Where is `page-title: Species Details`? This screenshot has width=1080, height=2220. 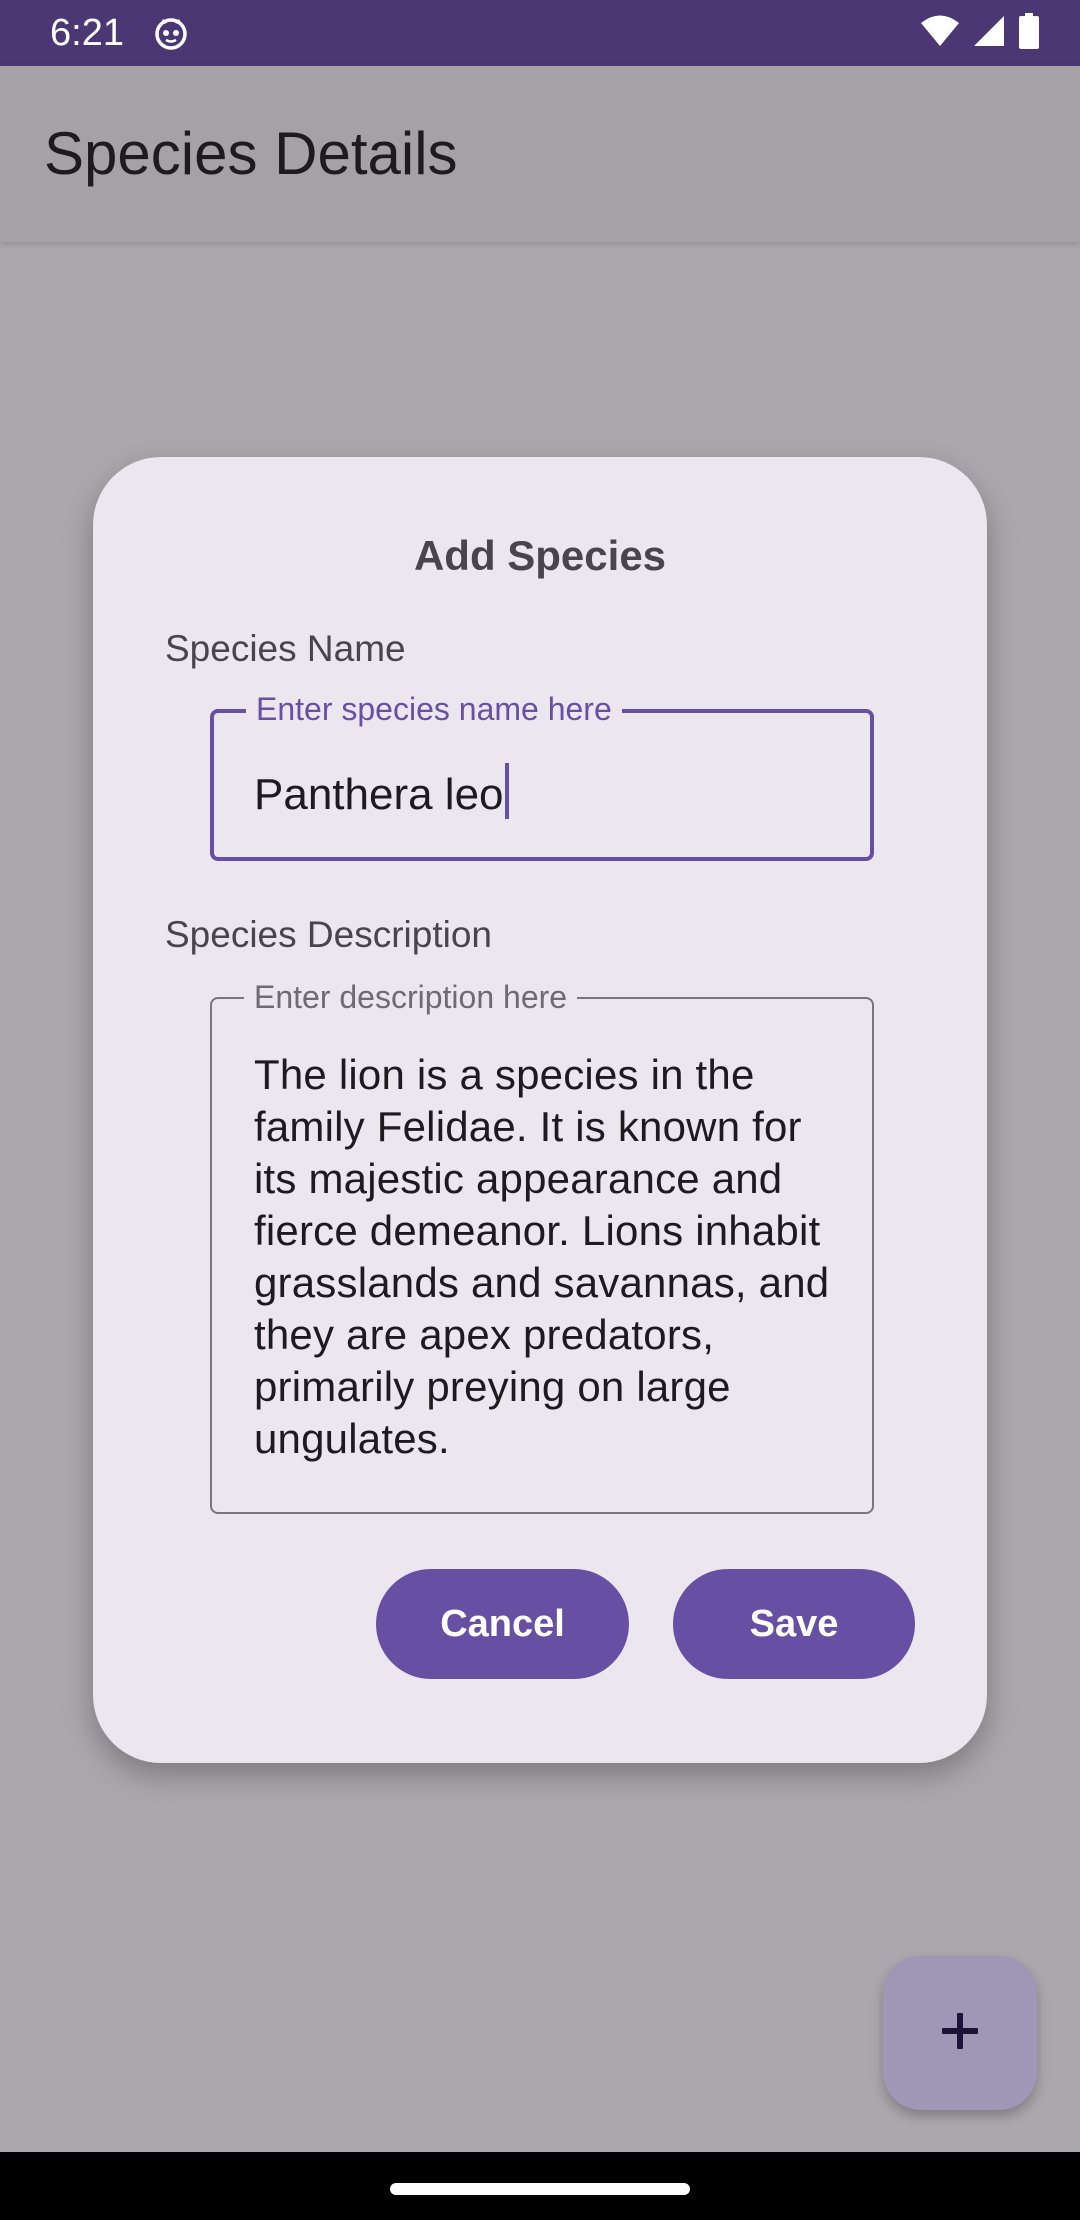
page-title: Species Details is located at coordinates (251, 153).